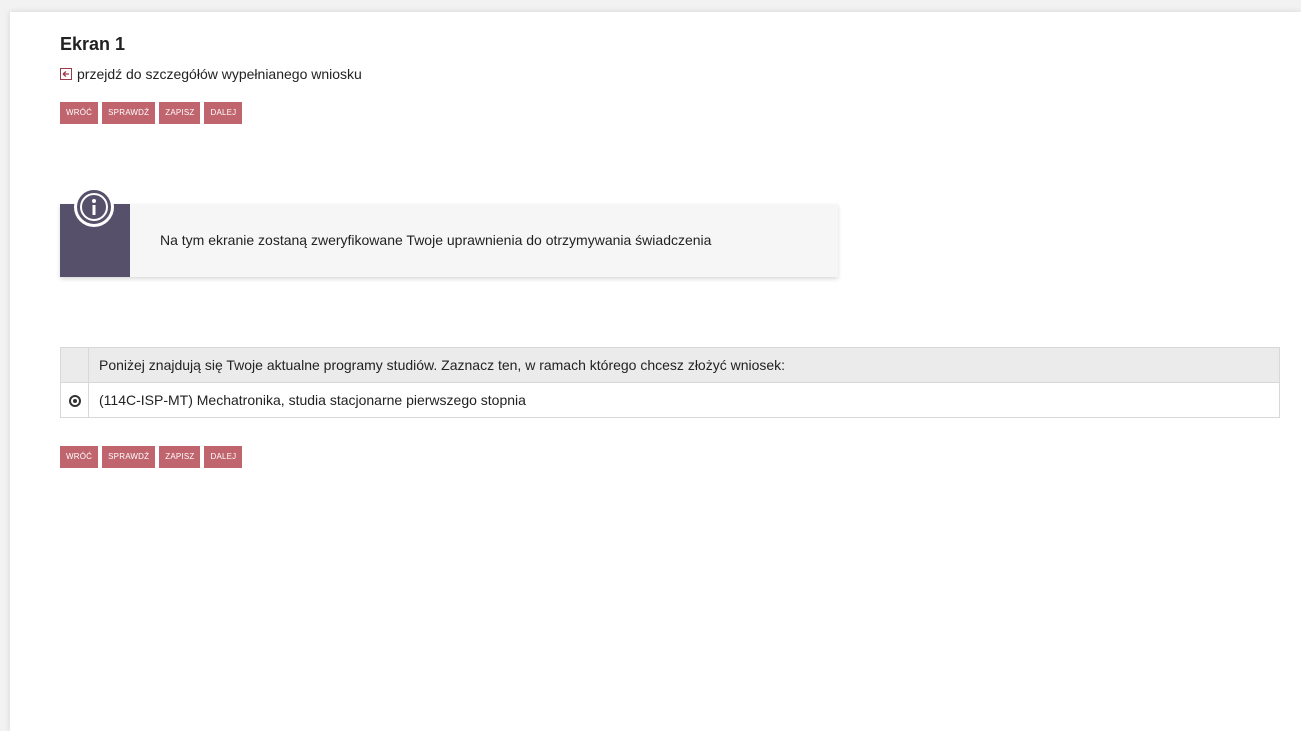 Image resolution: width=1301 pixels, height=731 pixels. I want to click on header-empty-cell, so click(74, 365).